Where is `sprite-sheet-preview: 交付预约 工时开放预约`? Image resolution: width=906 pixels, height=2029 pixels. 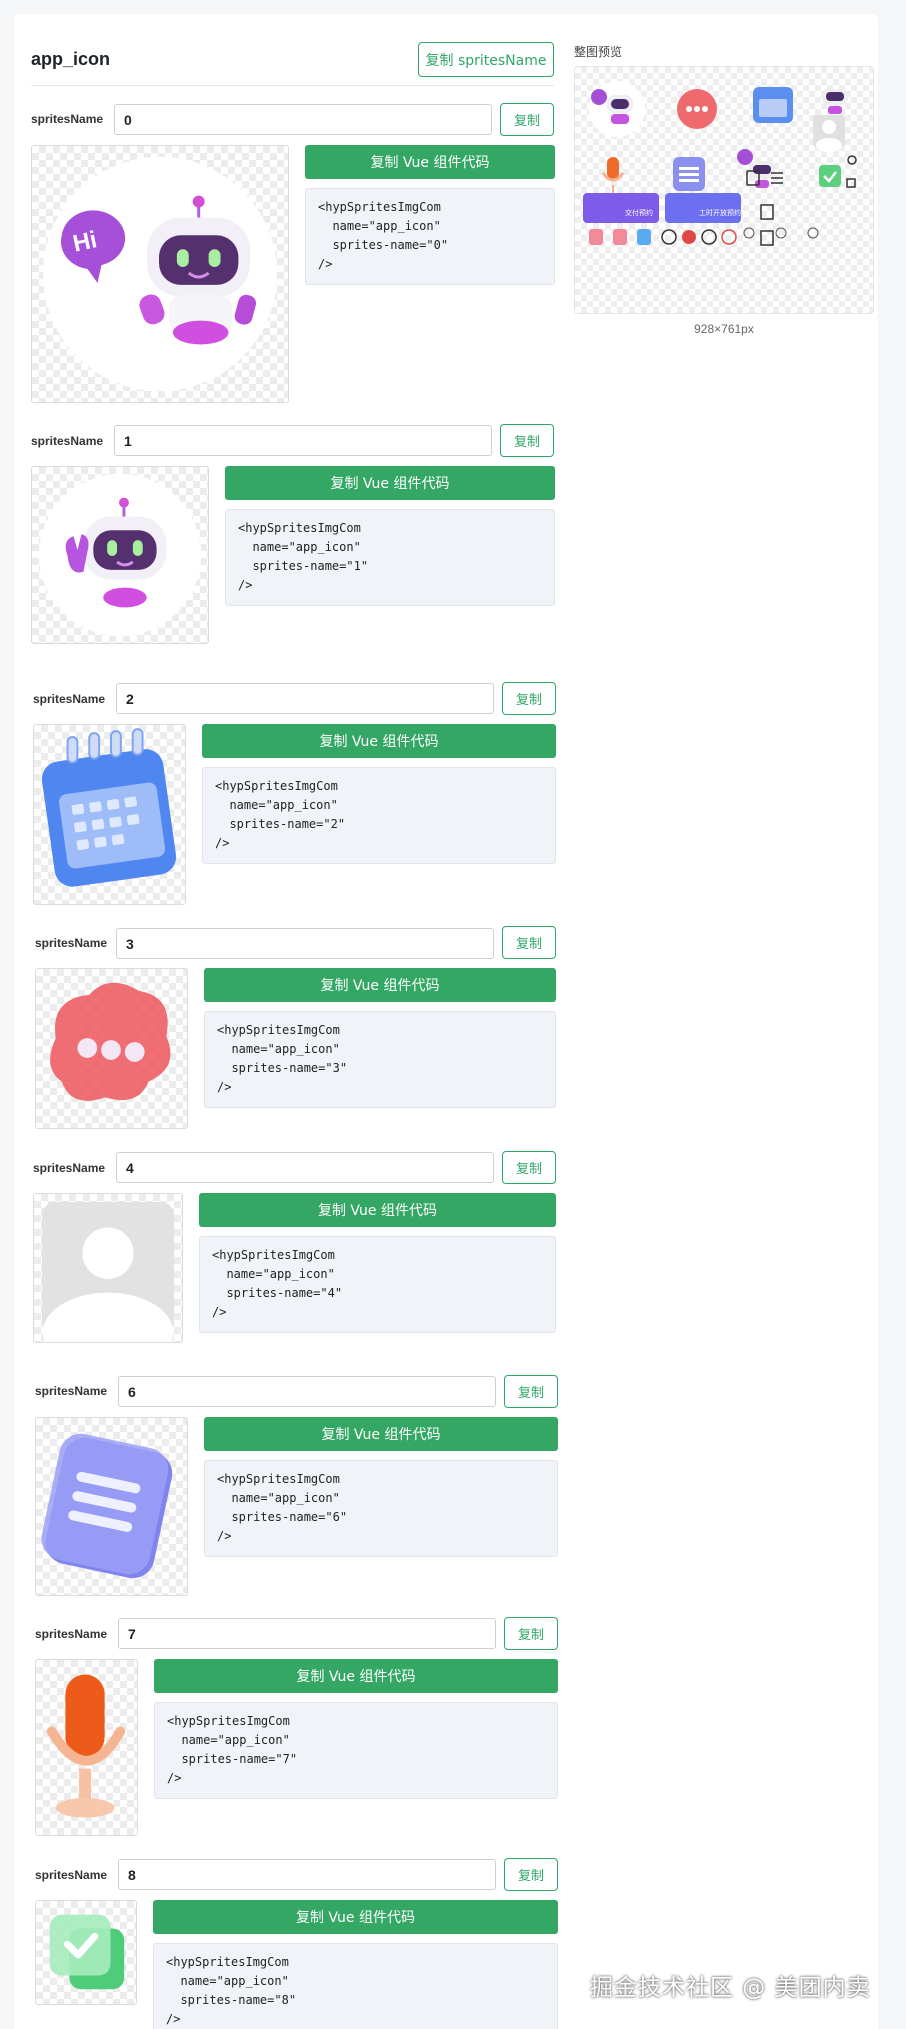
sprite-sheet-preview: 交付预约 工时开放预约 is located at coordinates (724, 190).